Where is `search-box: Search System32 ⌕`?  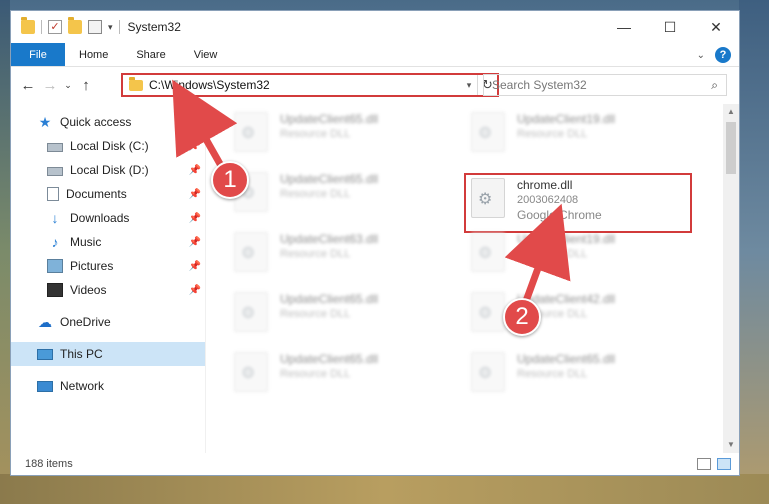
search-box: Search System32 ⌕ is located at coordinates (605, 85).